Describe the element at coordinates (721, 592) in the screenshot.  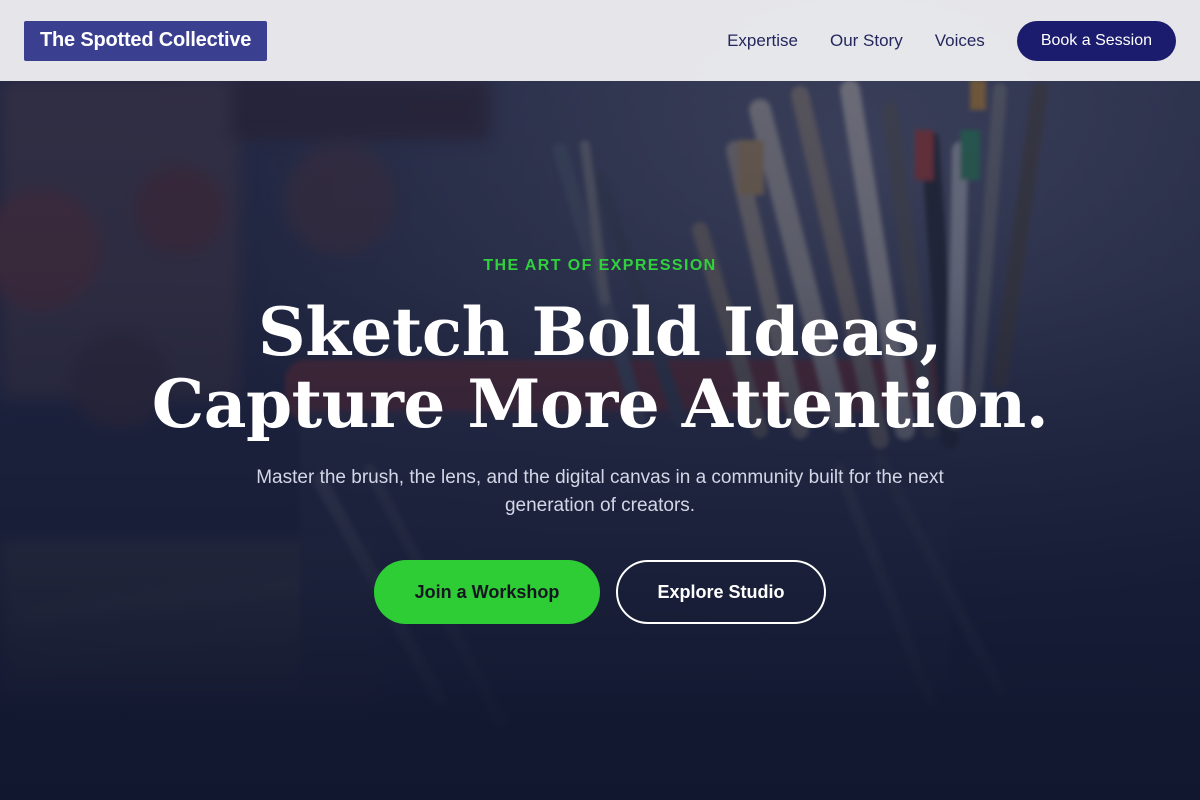
I see `explore-studio-button: Explore Studio` at that location.